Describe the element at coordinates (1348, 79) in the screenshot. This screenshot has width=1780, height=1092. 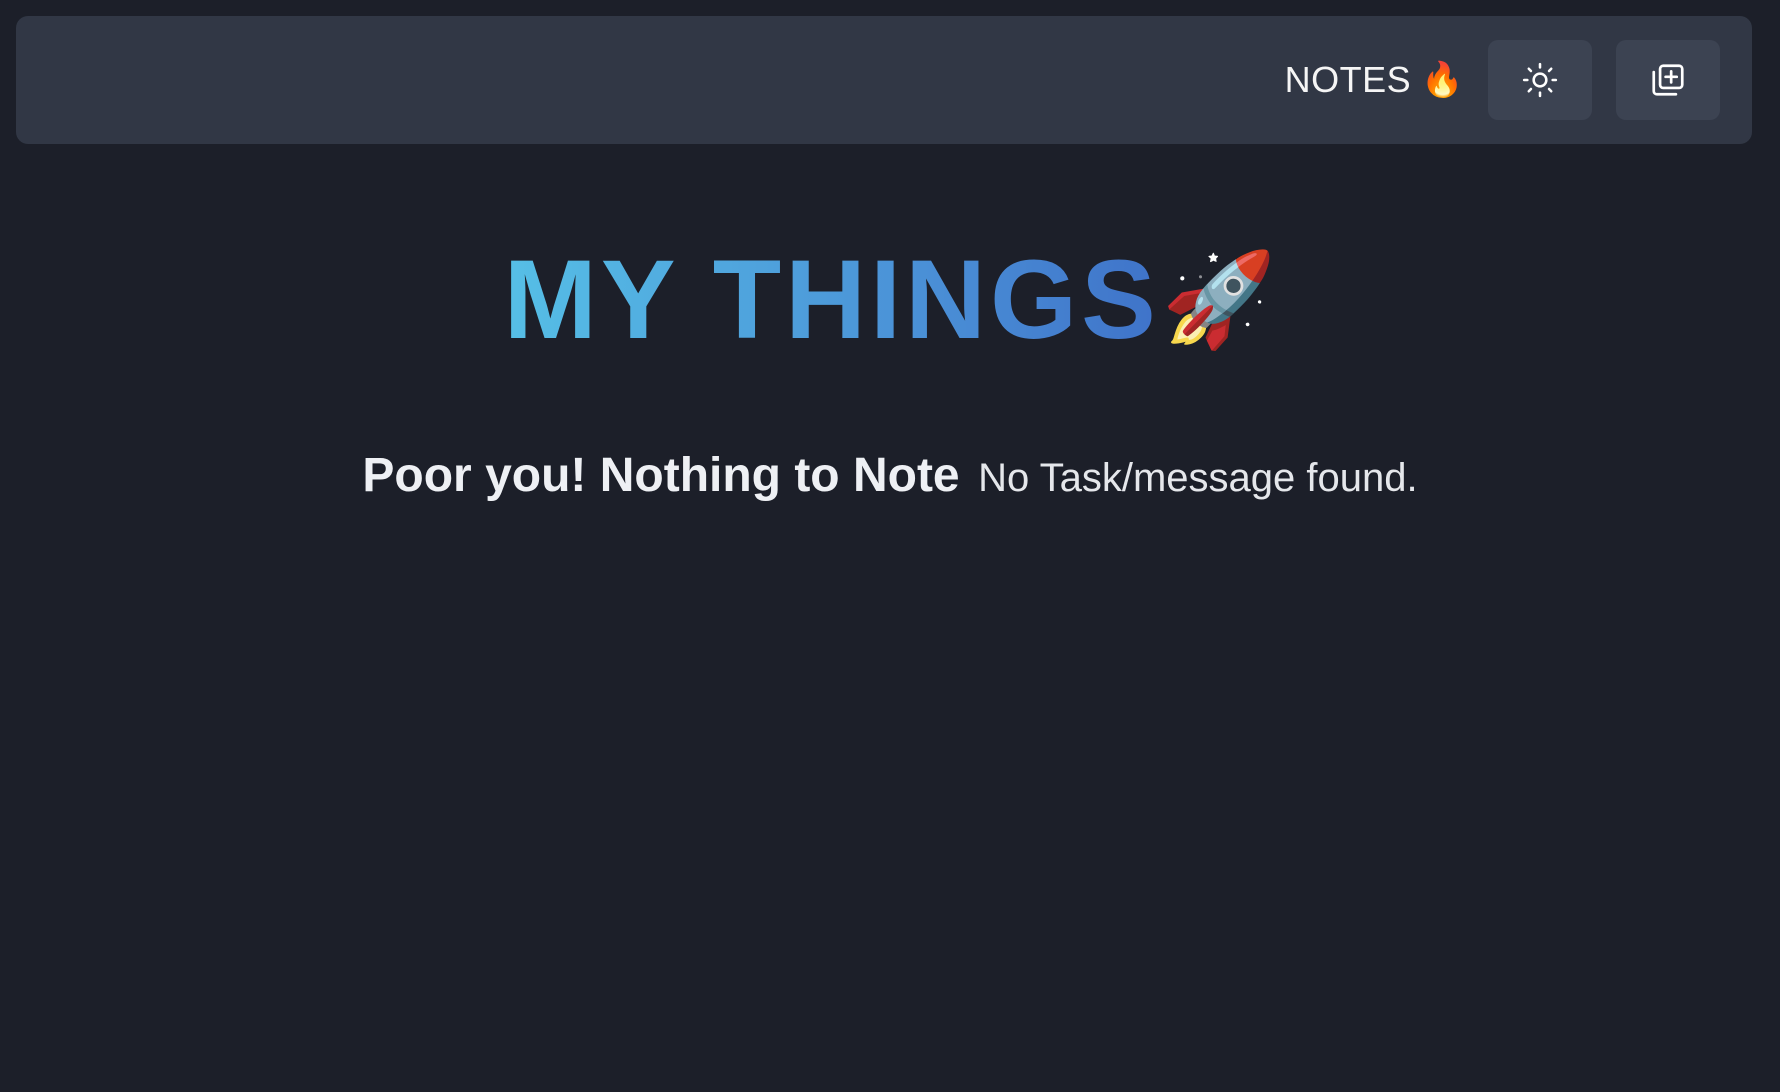
I see `brand-label: NOTES` at that location.